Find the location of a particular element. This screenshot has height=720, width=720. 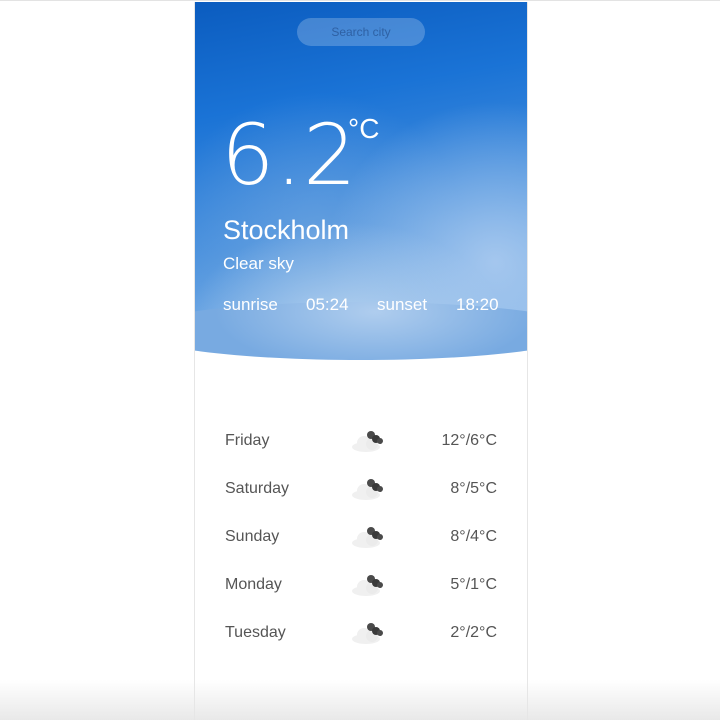

forecast-day: Monday is located at coordinates (253, 584).